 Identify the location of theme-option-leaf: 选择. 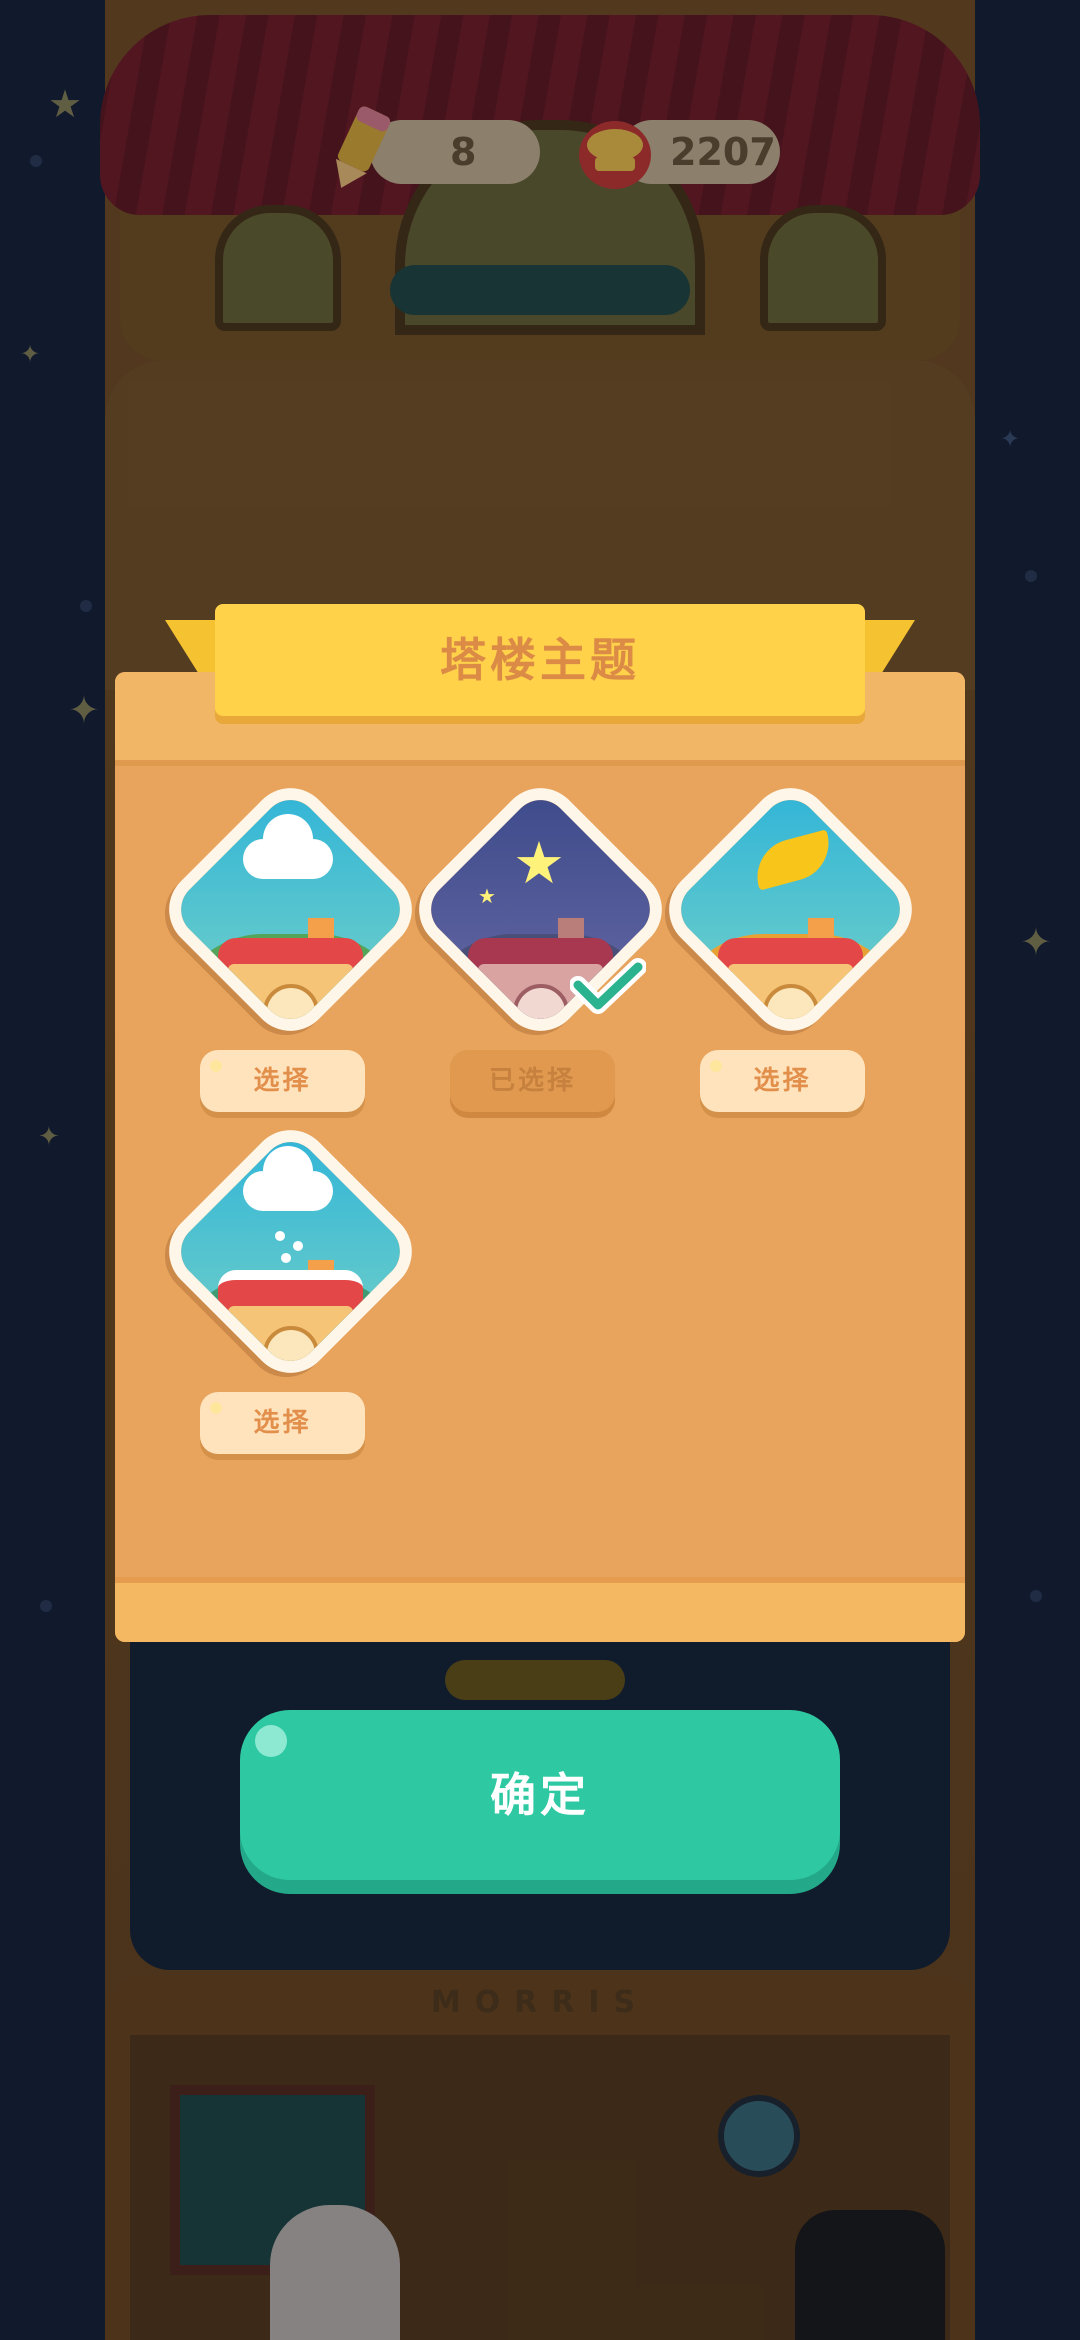
(790, 946).